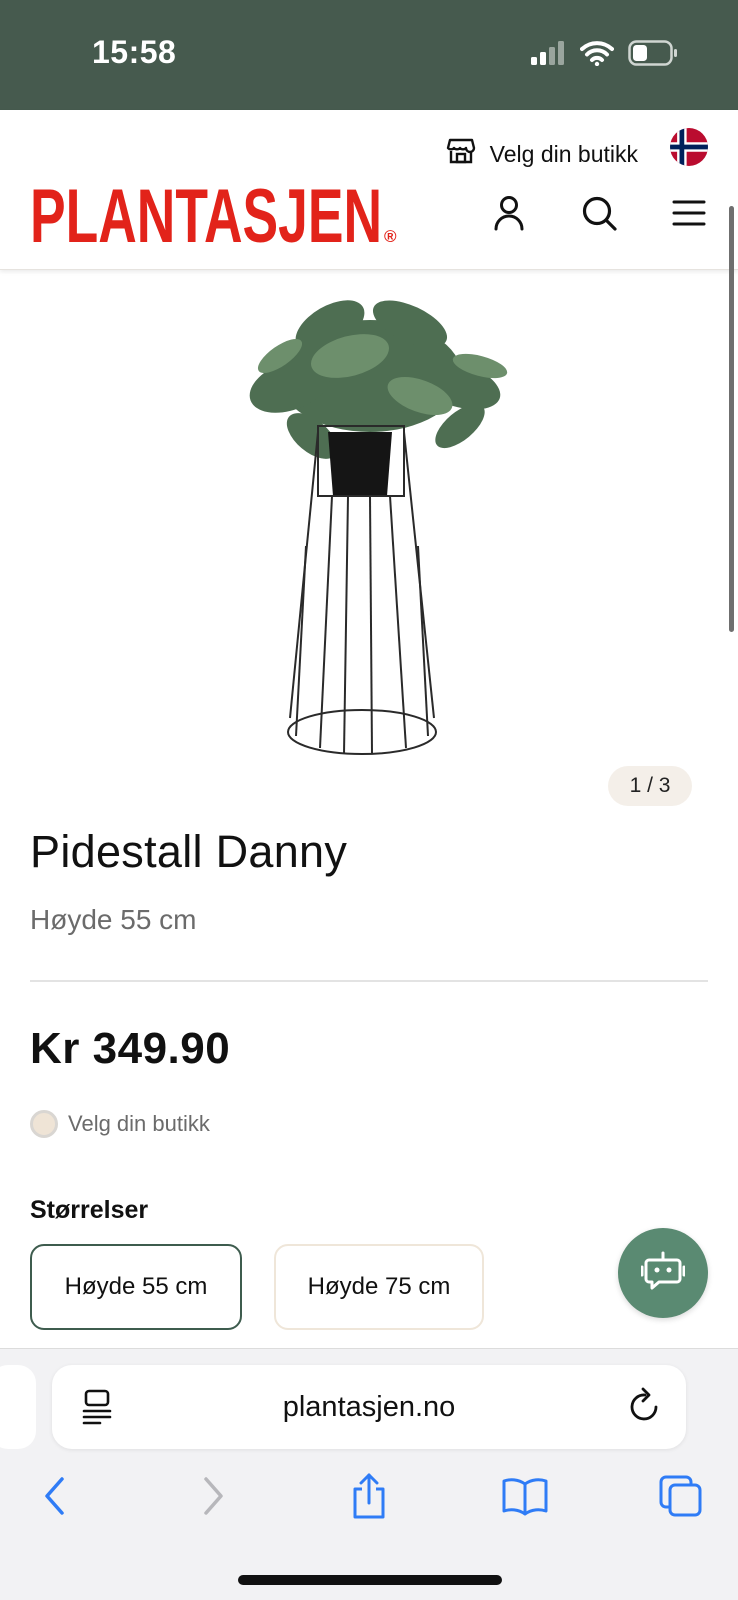 This screenshot has height=1600, width=738. What do you see at coordinates (55, 1496) in the screenshot?
I see `back-arrow-icon` at bounding box center [55, 1496].